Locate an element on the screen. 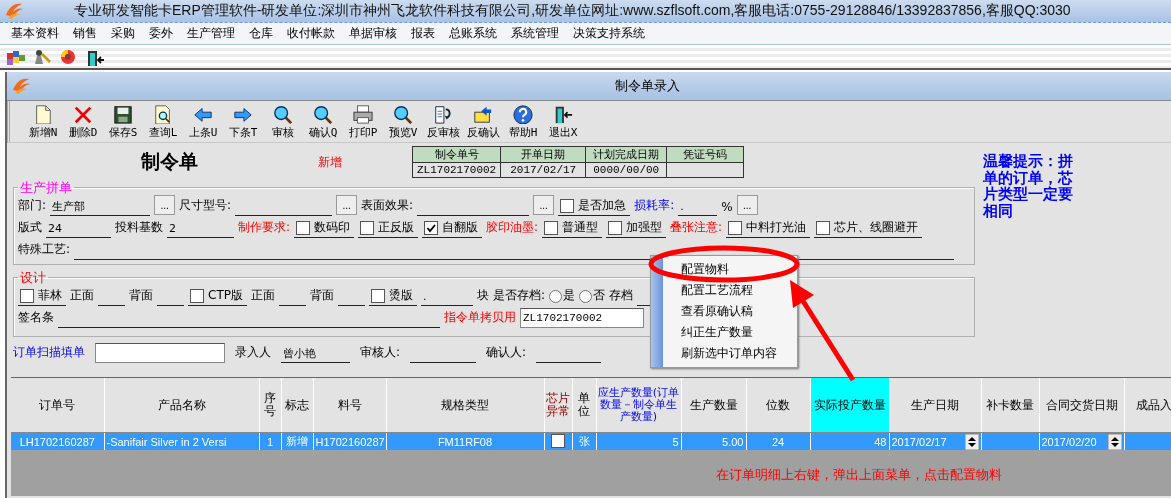  input-field is located at coordinates (160, 353).